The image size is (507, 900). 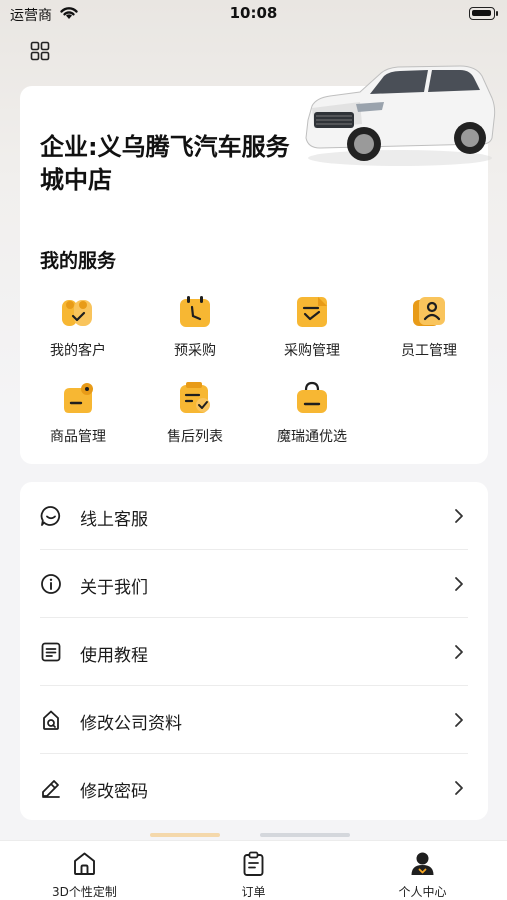 What do you see at coordinates (254, 516) in the screenshot?
I see `menu-item-online-service: 线上客服` at bounding box center [254, 516].